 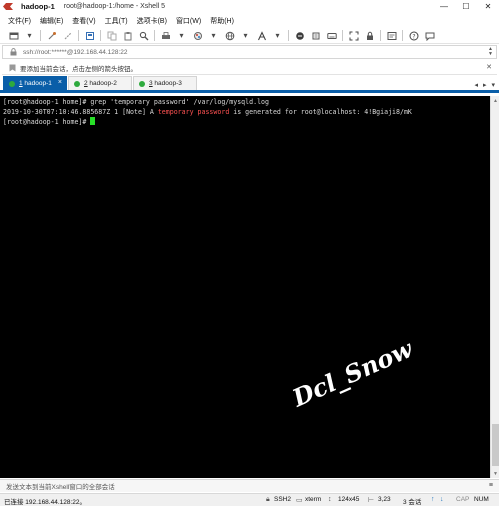 I want to click on compose-icon, so click(x=391, y=35).